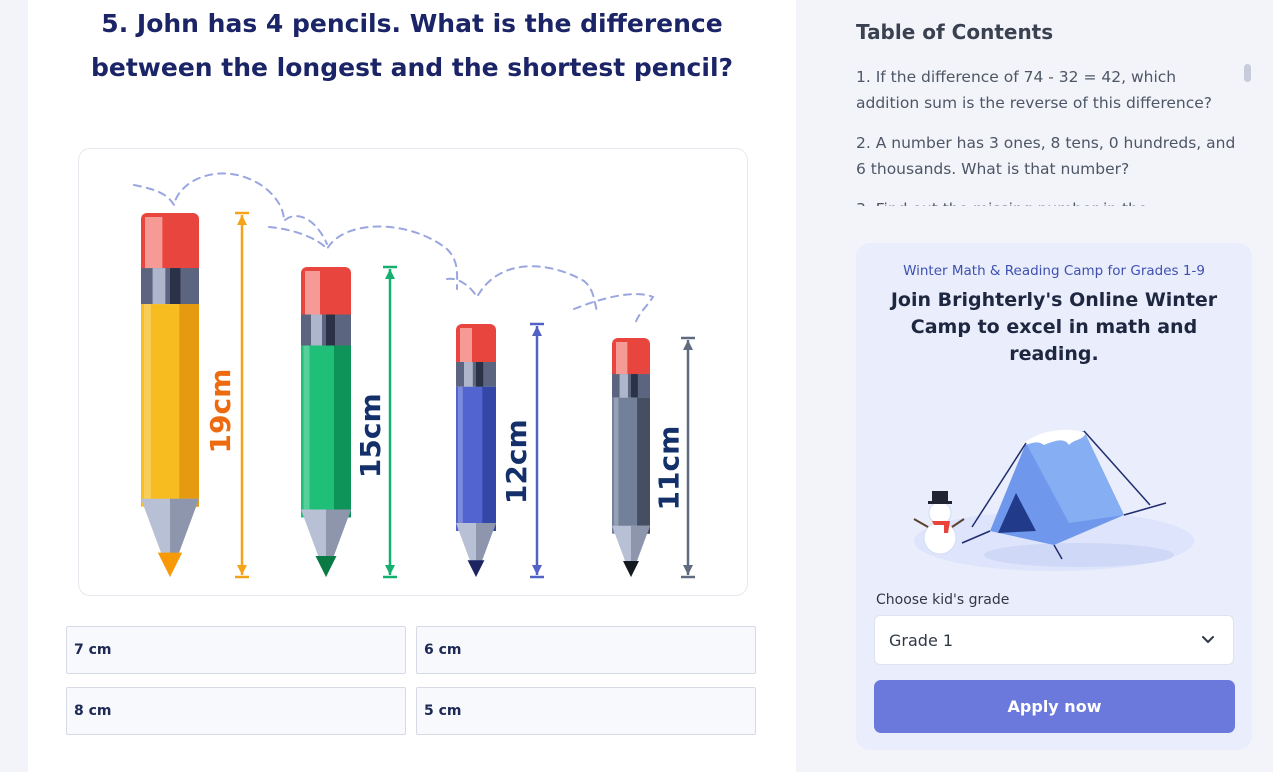  What do you see at coordinates (669, 468) in the screenshot?
I see `pencil-length-label: 11cm` at bounding box center [669, 468].